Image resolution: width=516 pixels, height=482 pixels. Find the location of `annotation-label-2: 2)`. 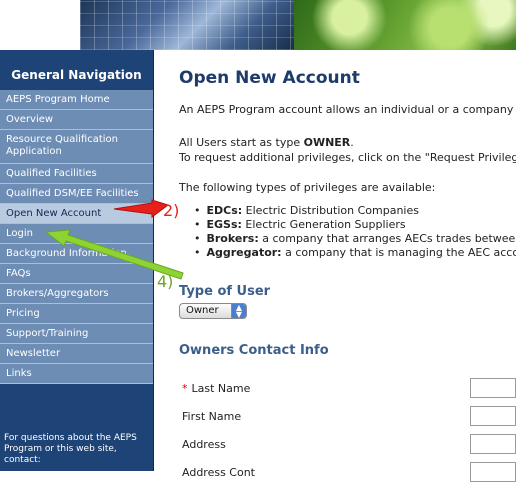

annotation-label-2: 2) is located at coordinates (171, 210).